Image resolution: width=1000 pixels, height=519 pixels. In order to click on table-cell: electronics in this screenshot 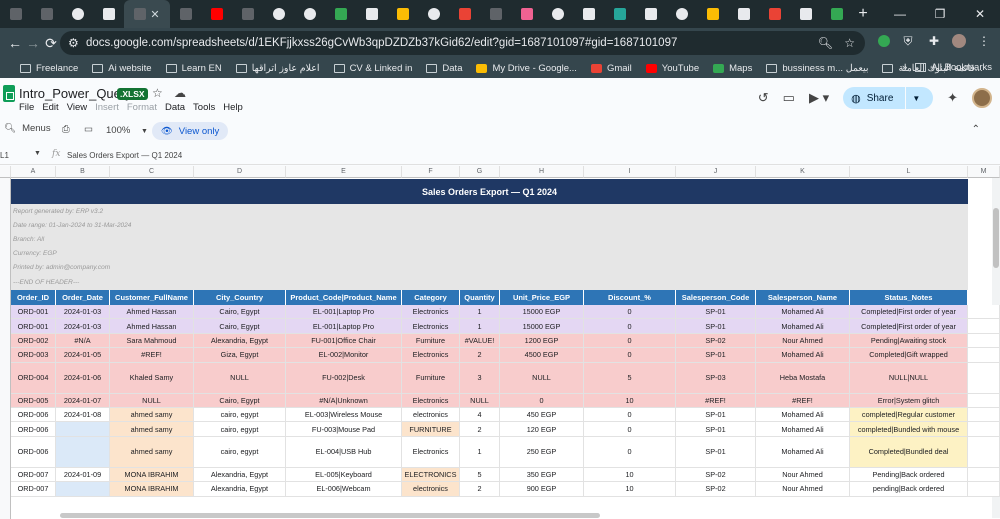, I will do `click(431, 489)`.